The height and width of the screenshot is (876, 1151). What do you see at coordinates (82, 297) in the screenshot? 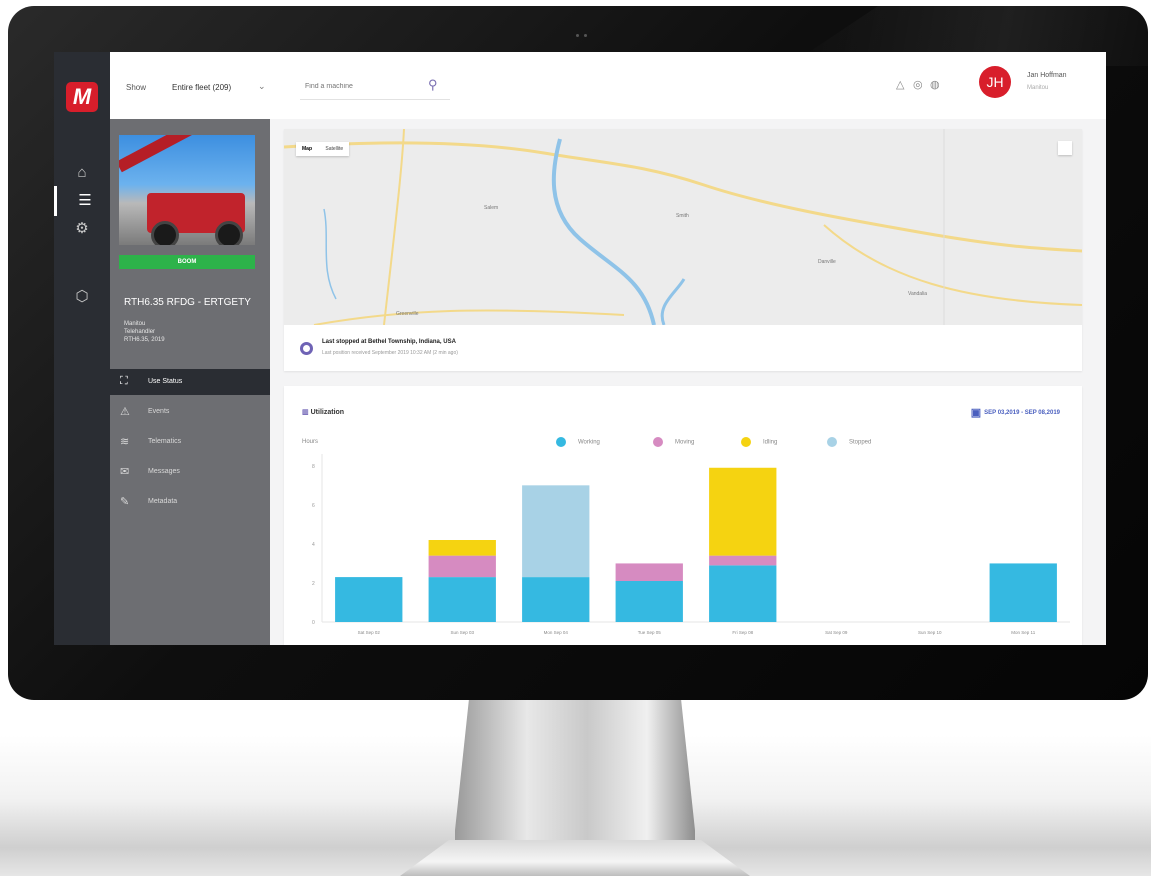
I see `box-icon: ⬡` at bounding box center [82, 297].